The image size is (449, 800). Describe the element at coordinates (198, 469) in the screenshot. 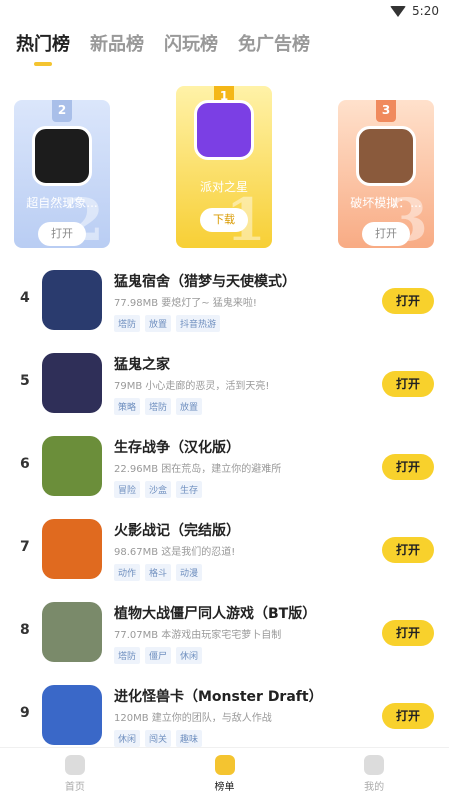

I see `game-description: 22.96MB 困在荒岛，建立你的避难所` at that location.